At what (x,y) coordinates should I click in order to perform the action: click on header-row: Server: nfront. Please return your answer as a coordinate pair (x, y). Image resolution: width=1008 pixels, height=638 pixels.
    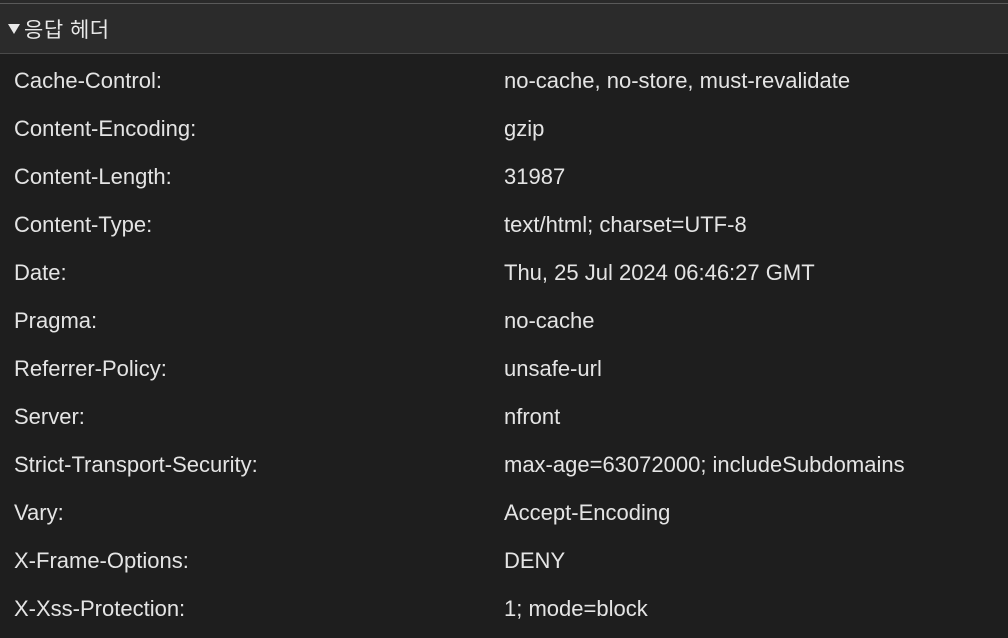
    Looking at the image, I should click on (504, 417).